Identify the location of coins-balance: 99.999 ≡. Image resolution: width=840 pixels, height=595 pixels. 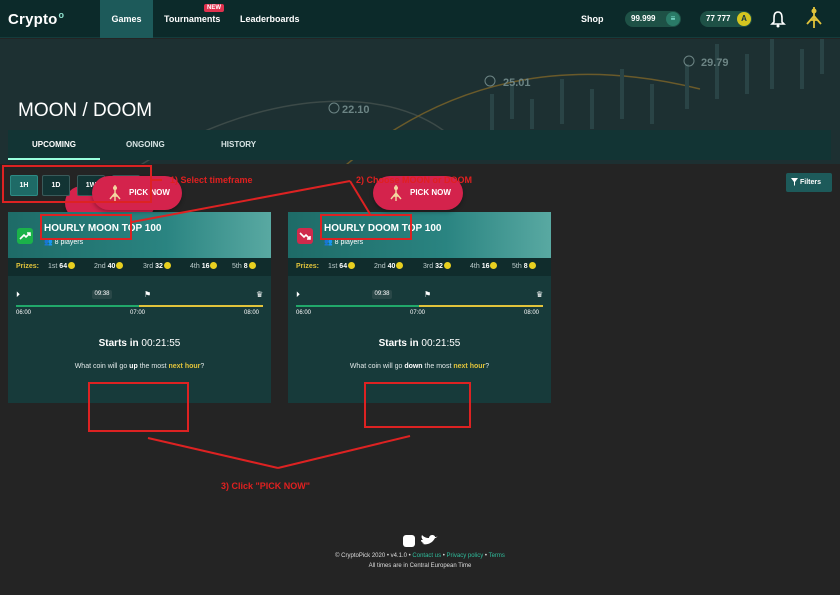
(653, 19).